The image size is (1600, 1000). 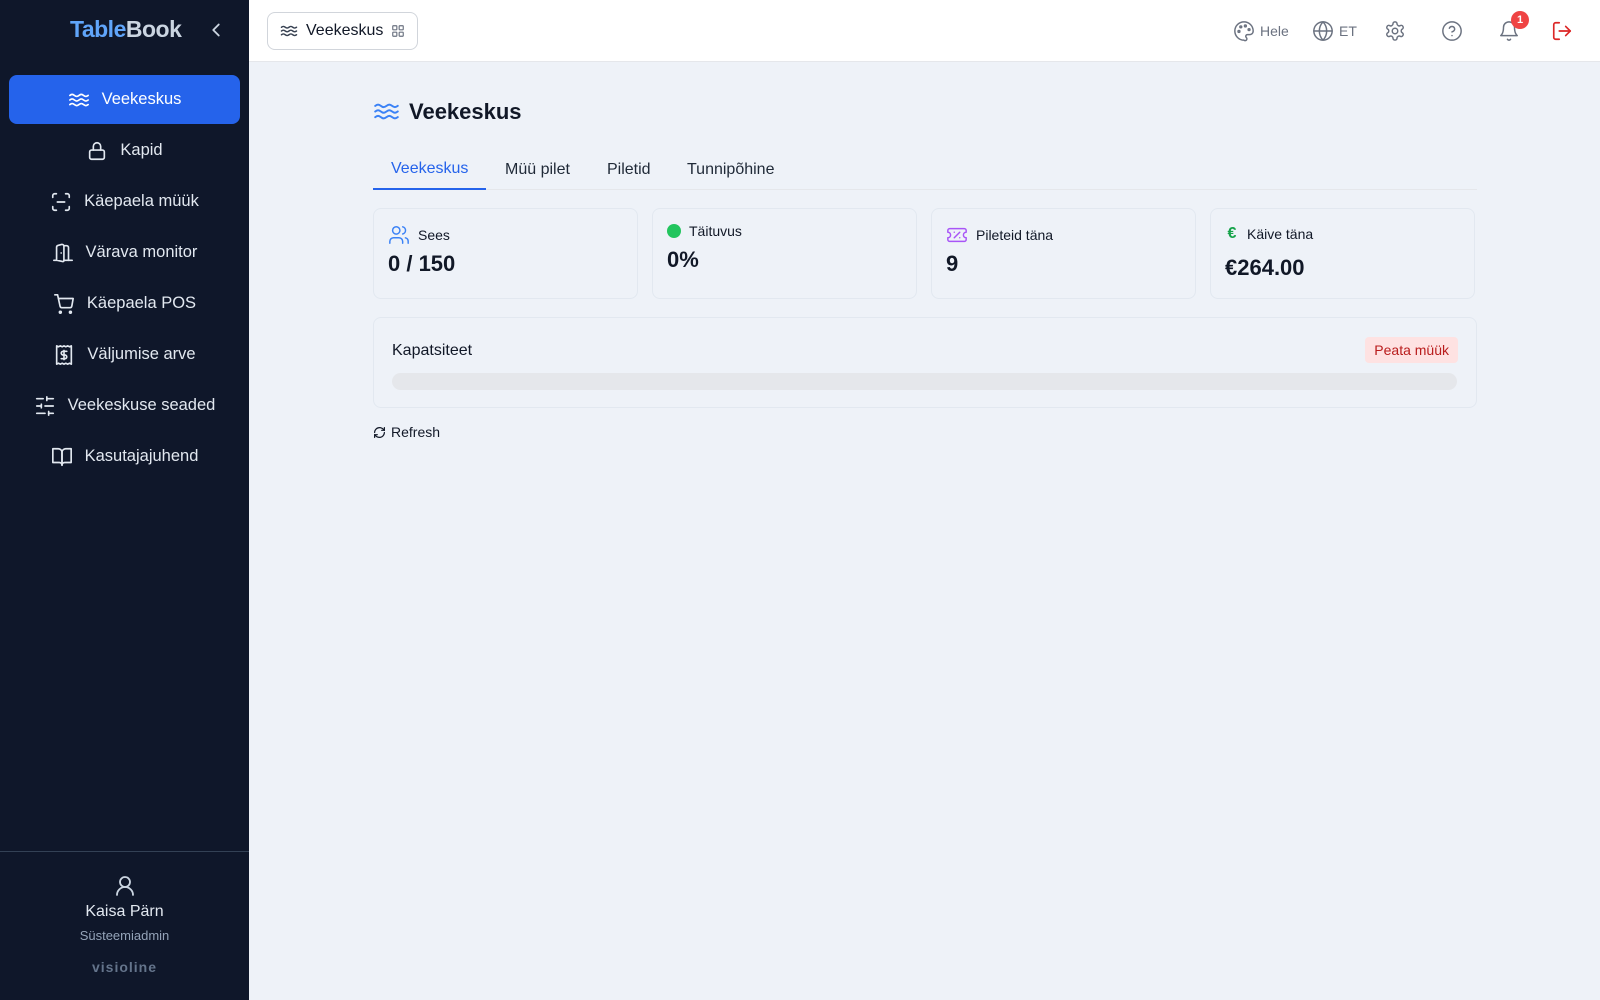 I want to click on capacity-title: Kapatsiteet, so click(x=432, y=350).